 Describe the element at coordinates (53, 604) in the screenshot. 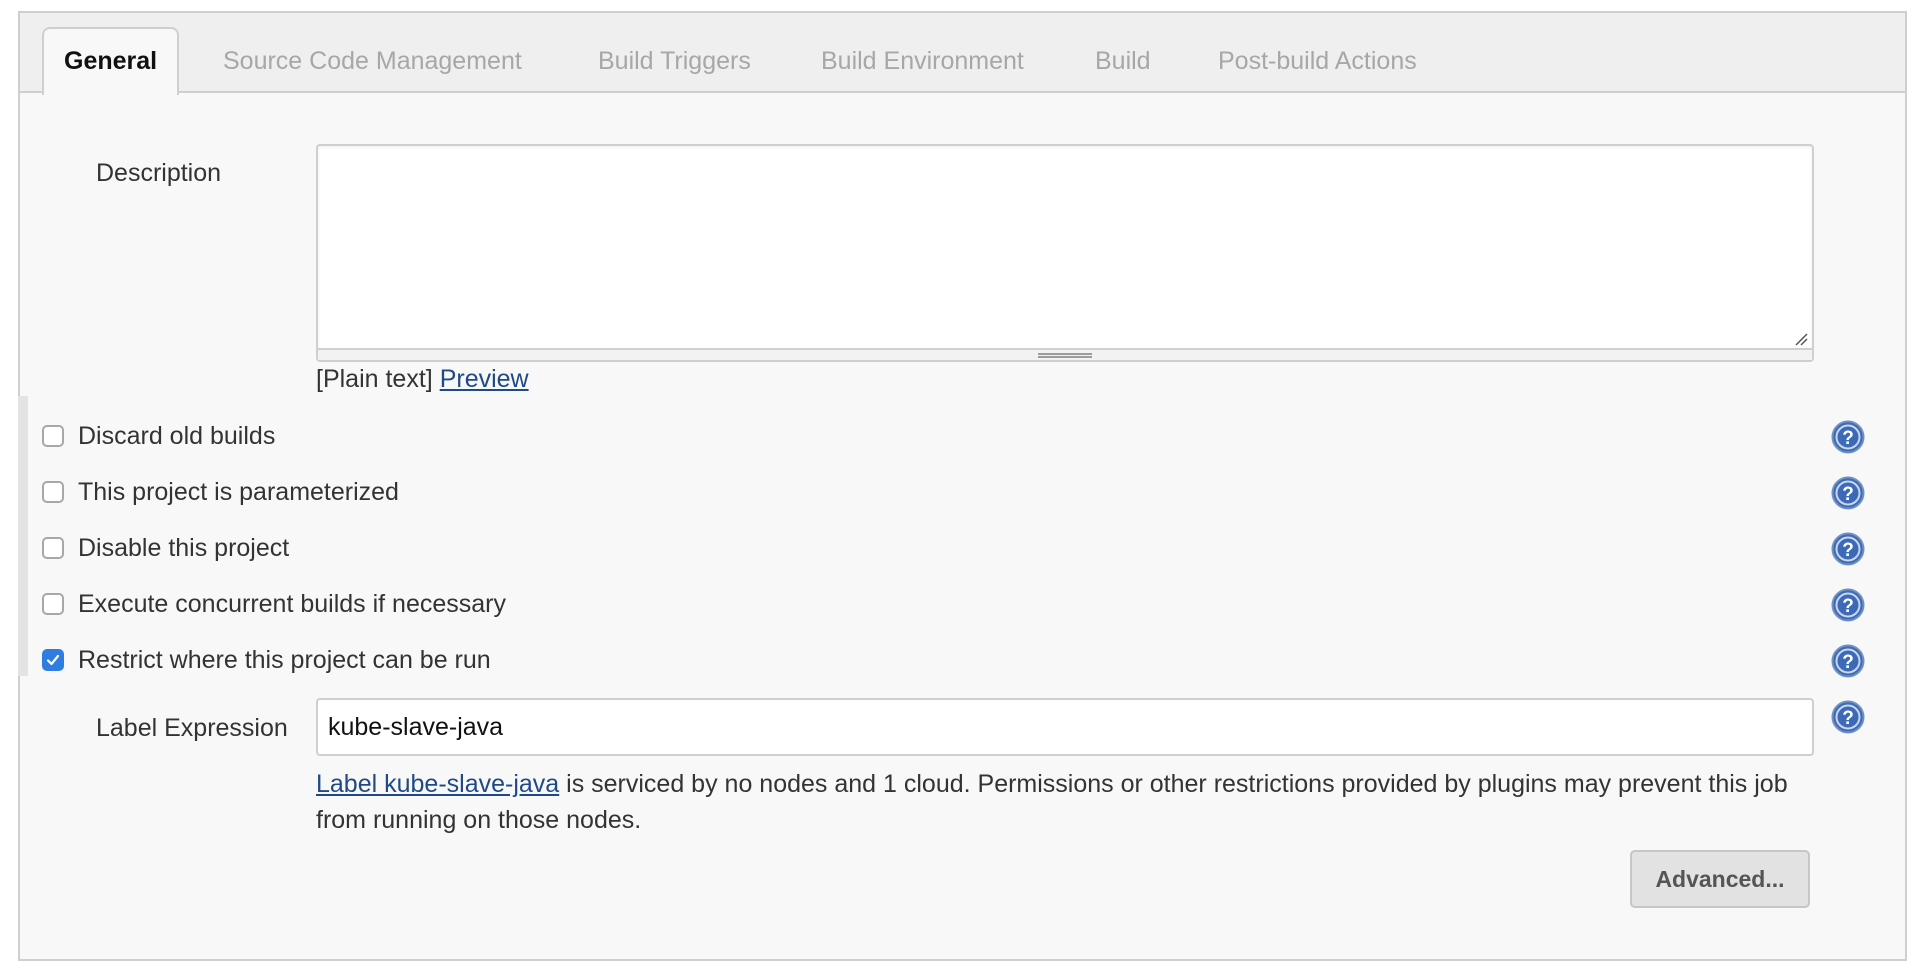

I see `concurrent-builds-checkbox` at that location.